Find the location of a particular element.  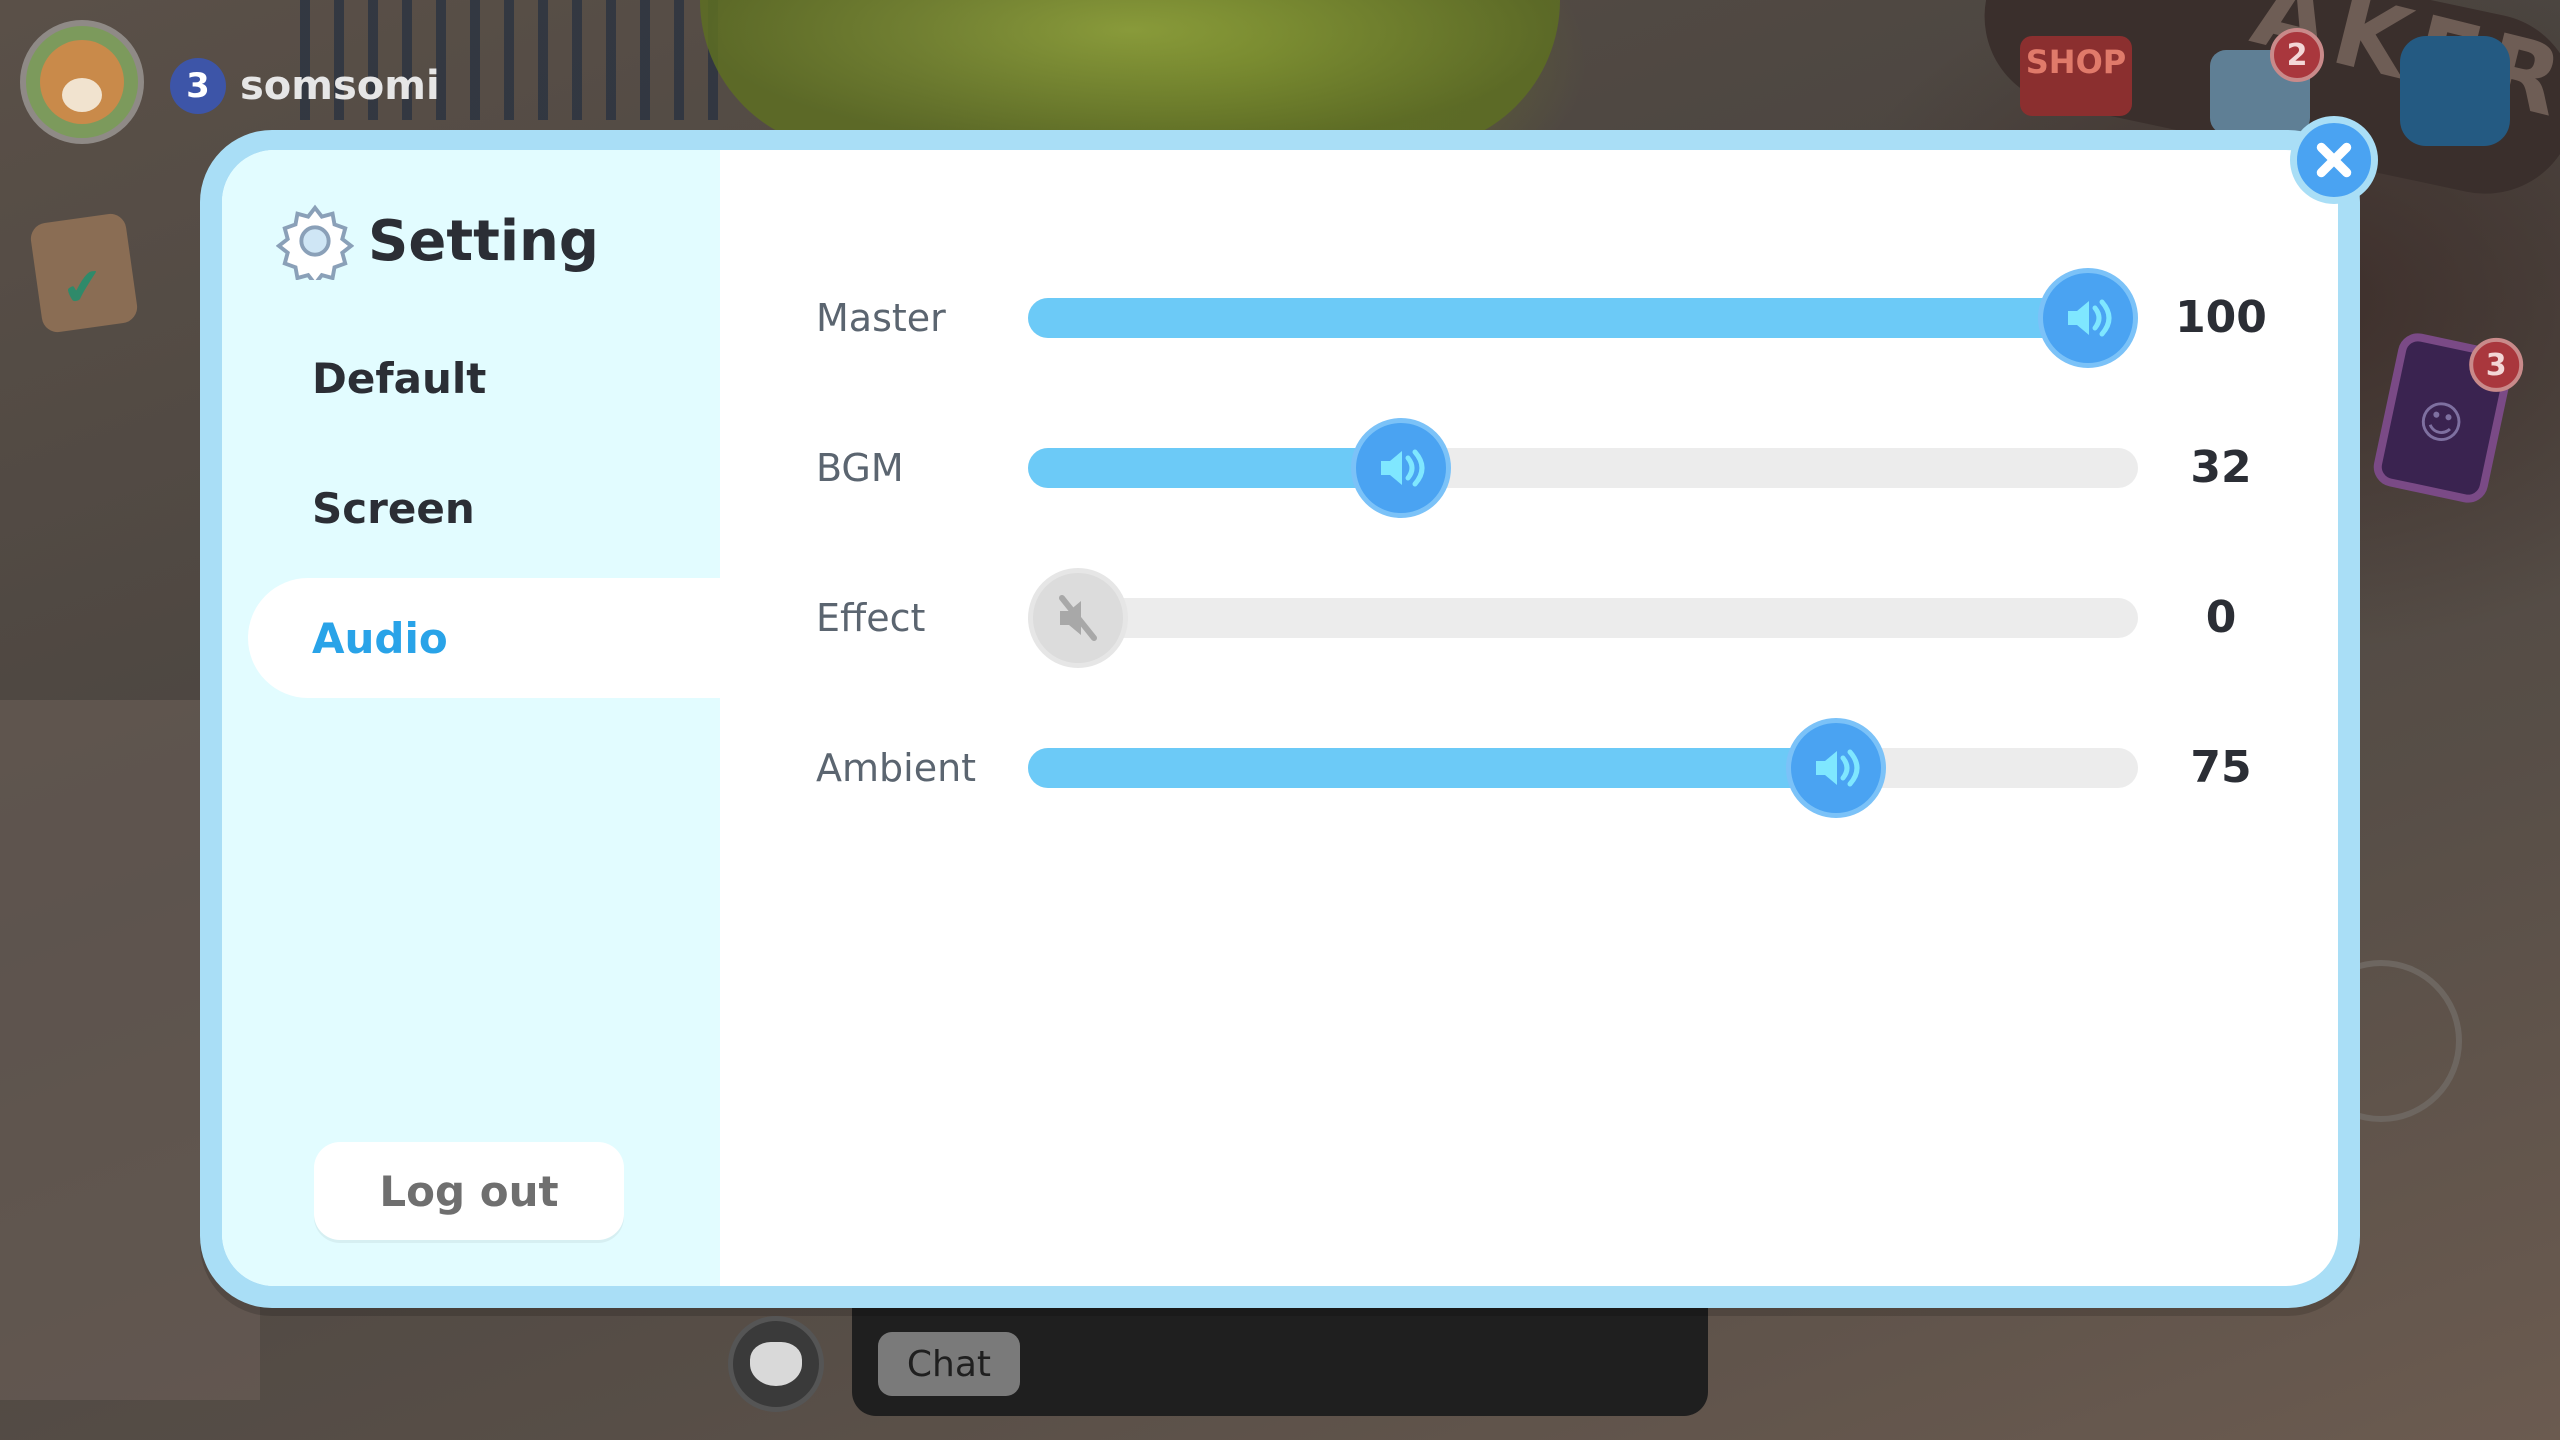

slider-label: Ambient is located at coordinates (896, 768).